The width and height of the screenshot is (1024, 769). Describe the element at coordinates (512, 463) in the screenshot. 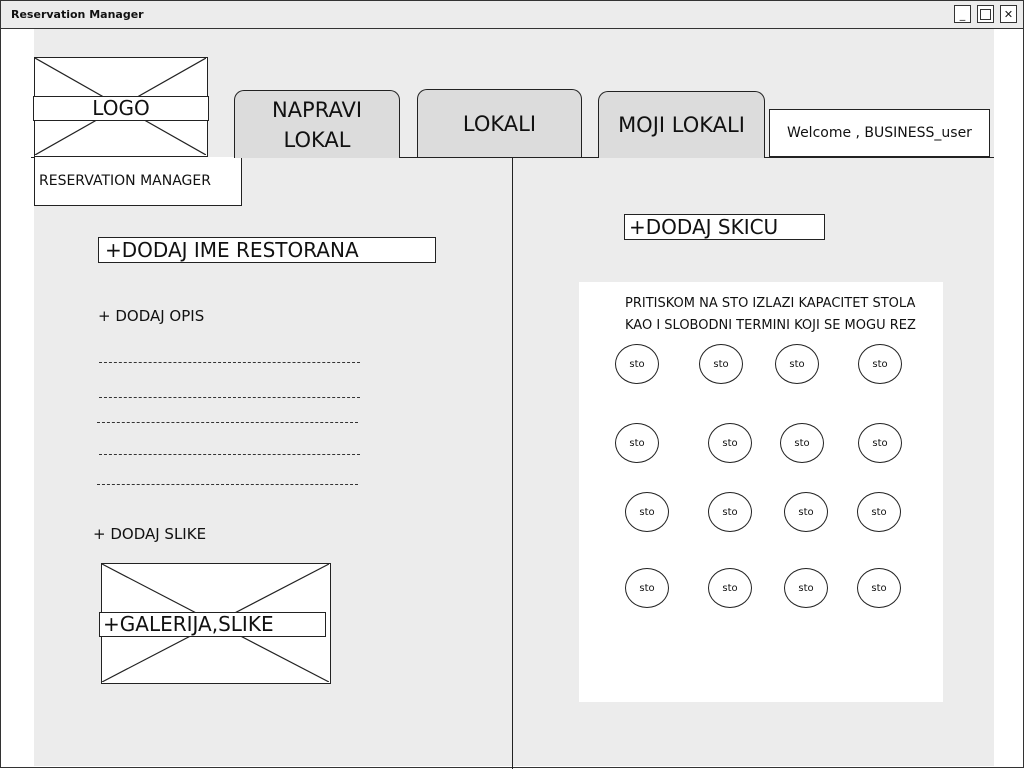

I see `column-divider` at that location.